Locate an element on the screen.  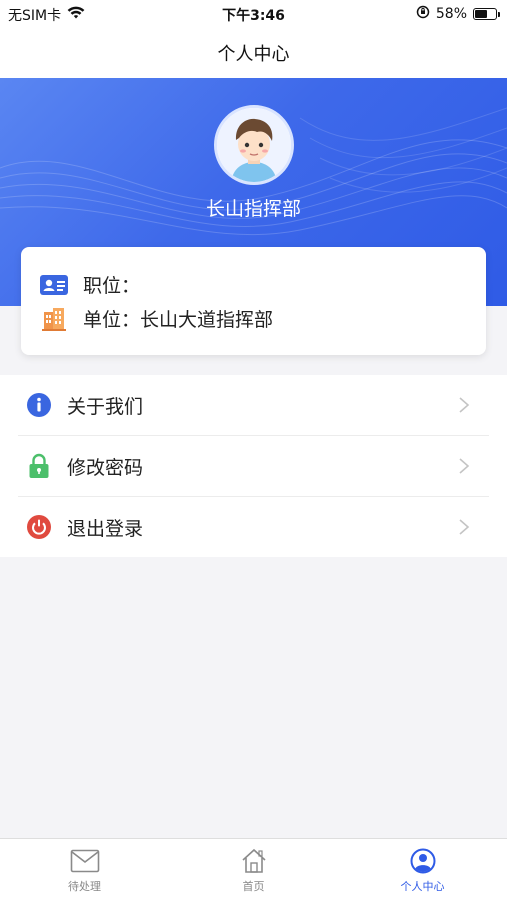
power-icon is located at coordinates (39, 527).